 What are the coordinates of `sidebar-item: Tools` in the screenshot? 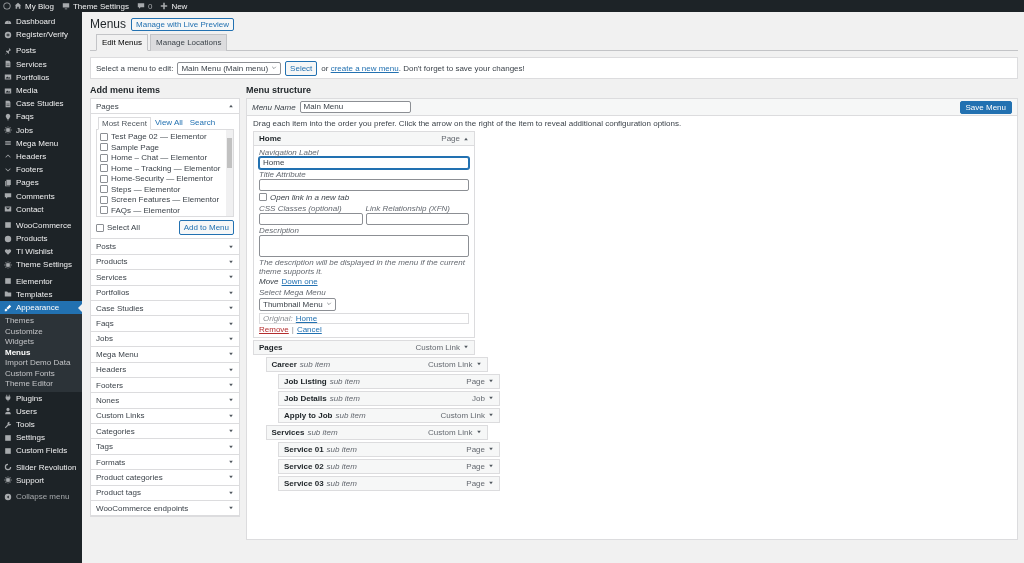 It's located at (41, 425).